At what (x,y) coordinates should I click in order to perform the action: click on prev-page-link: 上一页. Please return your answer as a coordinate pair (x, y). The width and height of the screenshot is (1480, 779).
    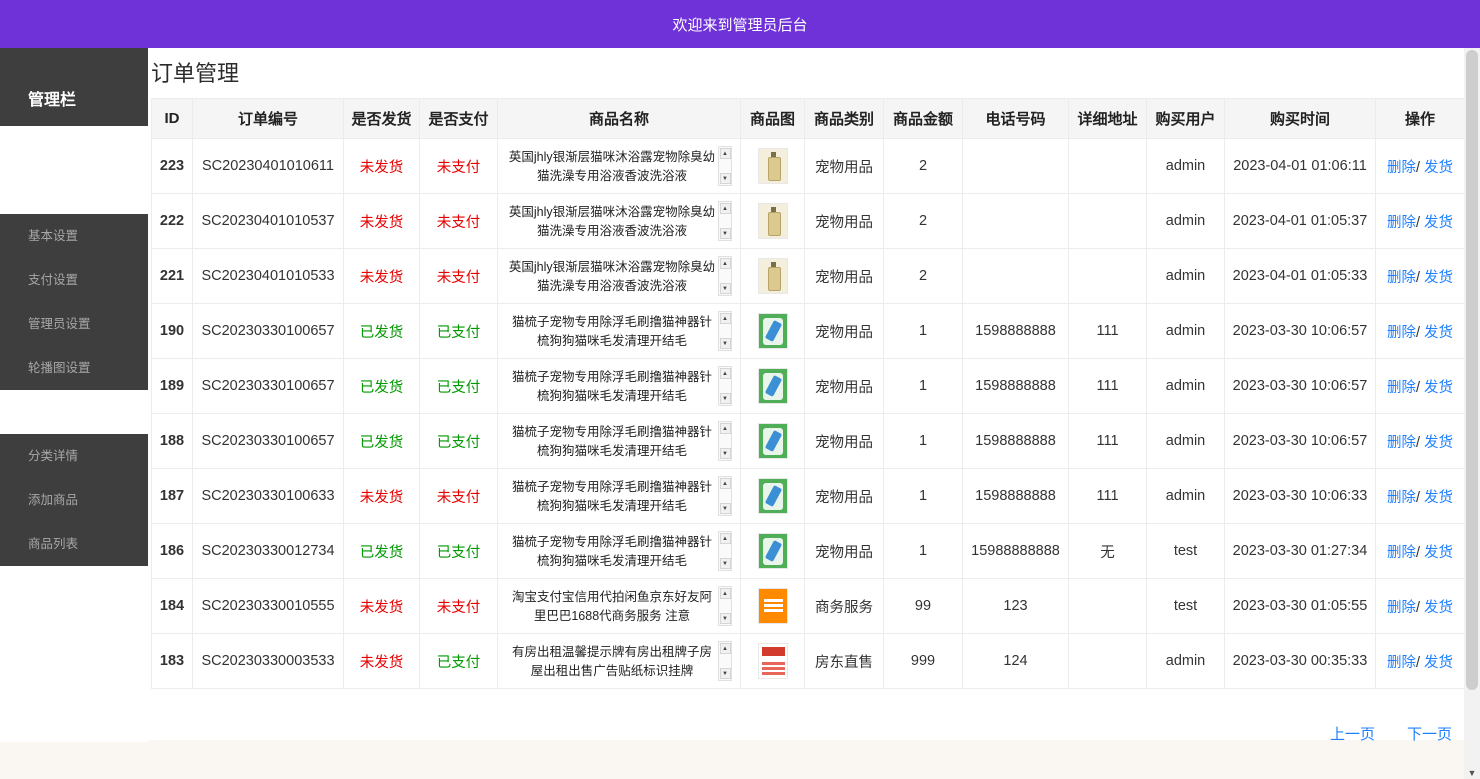
    Looking at the image, I should click on (1352, 733).